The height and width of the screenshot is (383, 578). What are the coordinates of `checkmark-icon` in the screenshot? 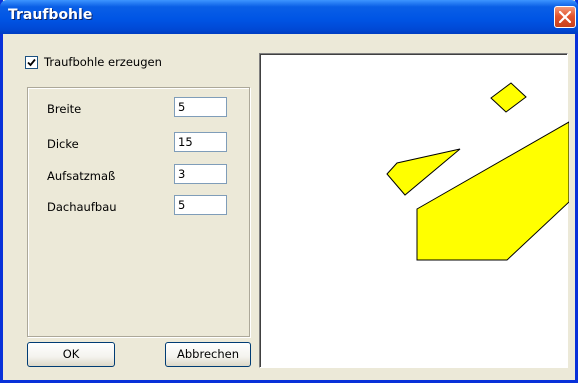 It's located at (31, 62).